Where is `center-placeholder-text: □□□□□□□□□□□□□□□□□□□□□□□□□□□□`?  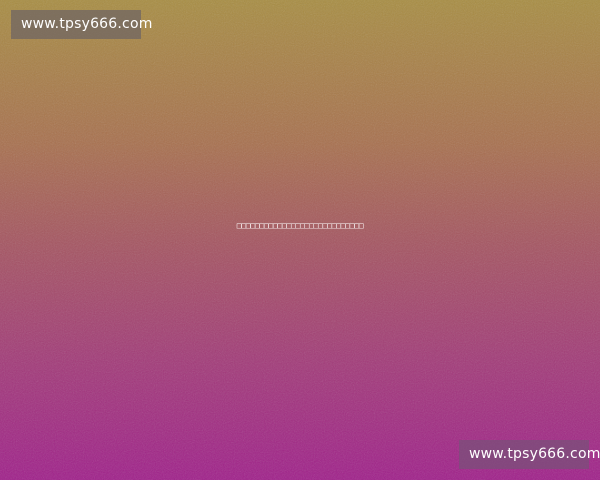 center-placeholder-text: □□□□□□□□□□□□□□□□□□□□□□□□□□□□ is located at coordinates (300, 225).